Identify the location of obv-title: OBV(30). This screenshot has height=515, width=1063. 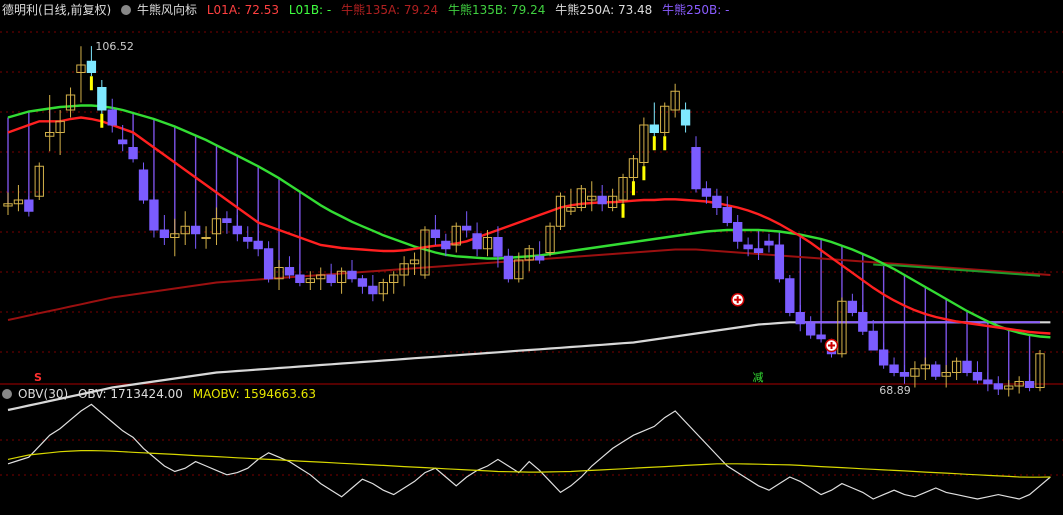
(43, 394).